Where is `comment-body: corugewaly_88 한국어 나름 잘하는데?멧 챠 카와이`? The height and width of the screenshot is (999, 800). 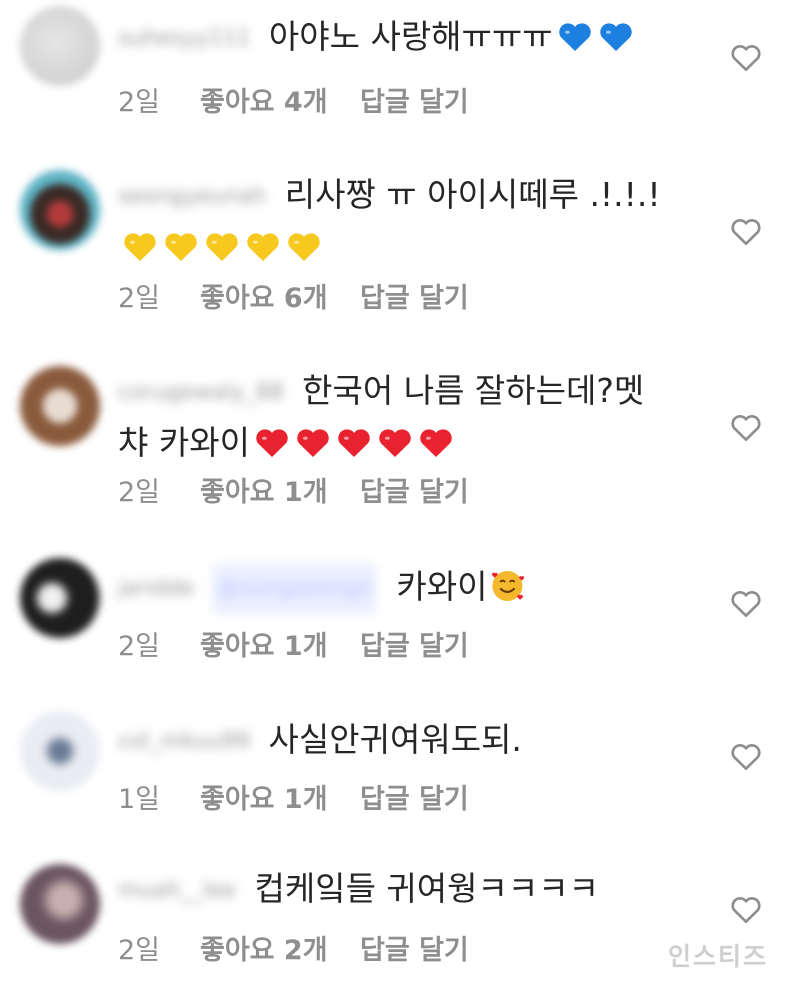
comment-body: corugewaly_88 한국어 나름 잘하는데?멧 챠 카와이 is located at coordinates (418, 417).